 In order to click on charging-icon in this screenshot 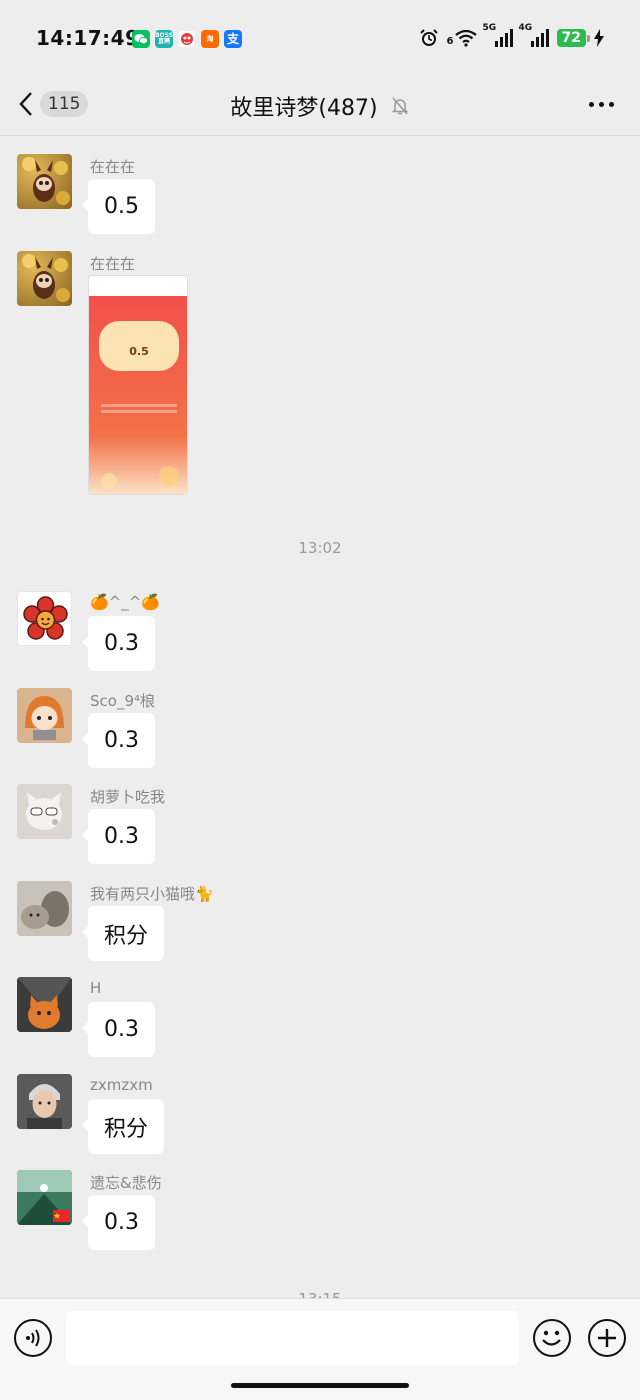, I will do `click(599, 38)`.